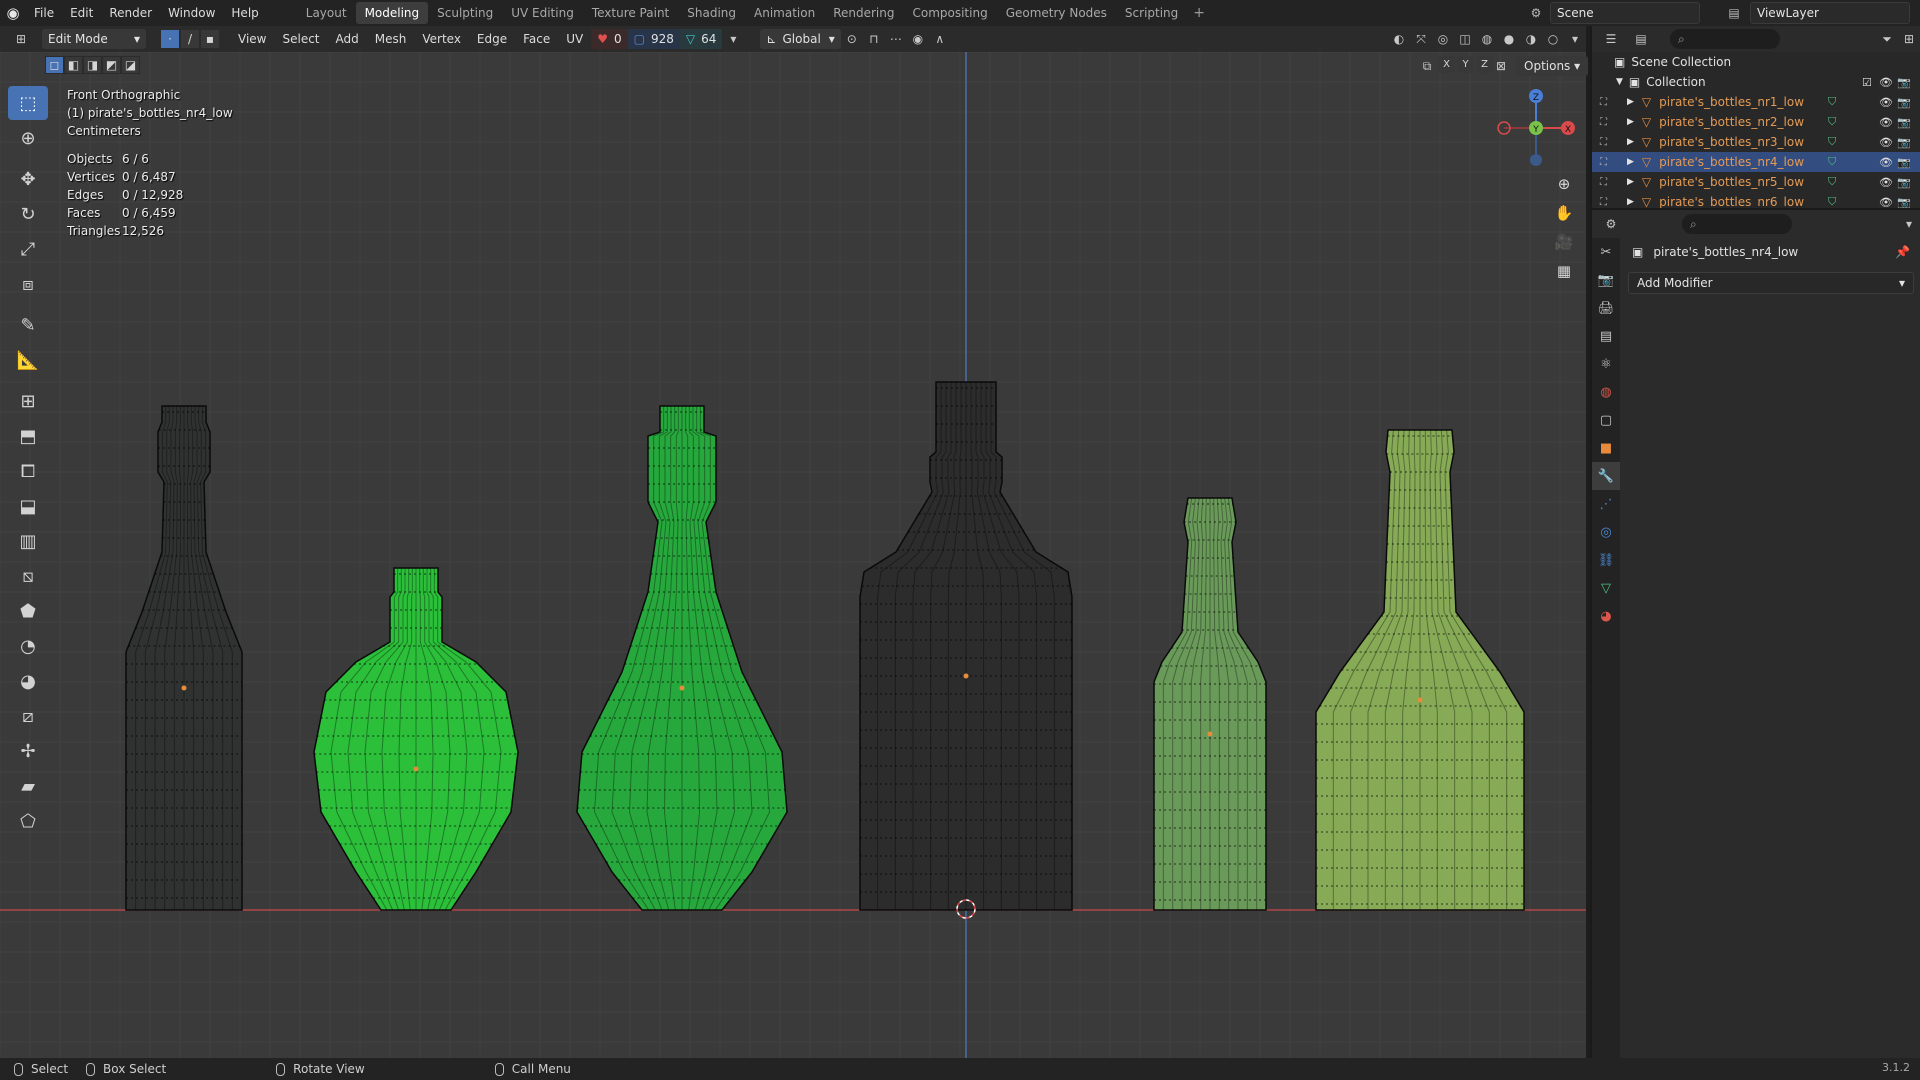 This screenshot has width=1920, height=1080. Describe the element at coordinates (492, 39) in the screenshot. I see `menu-edge: Edge` at that location.